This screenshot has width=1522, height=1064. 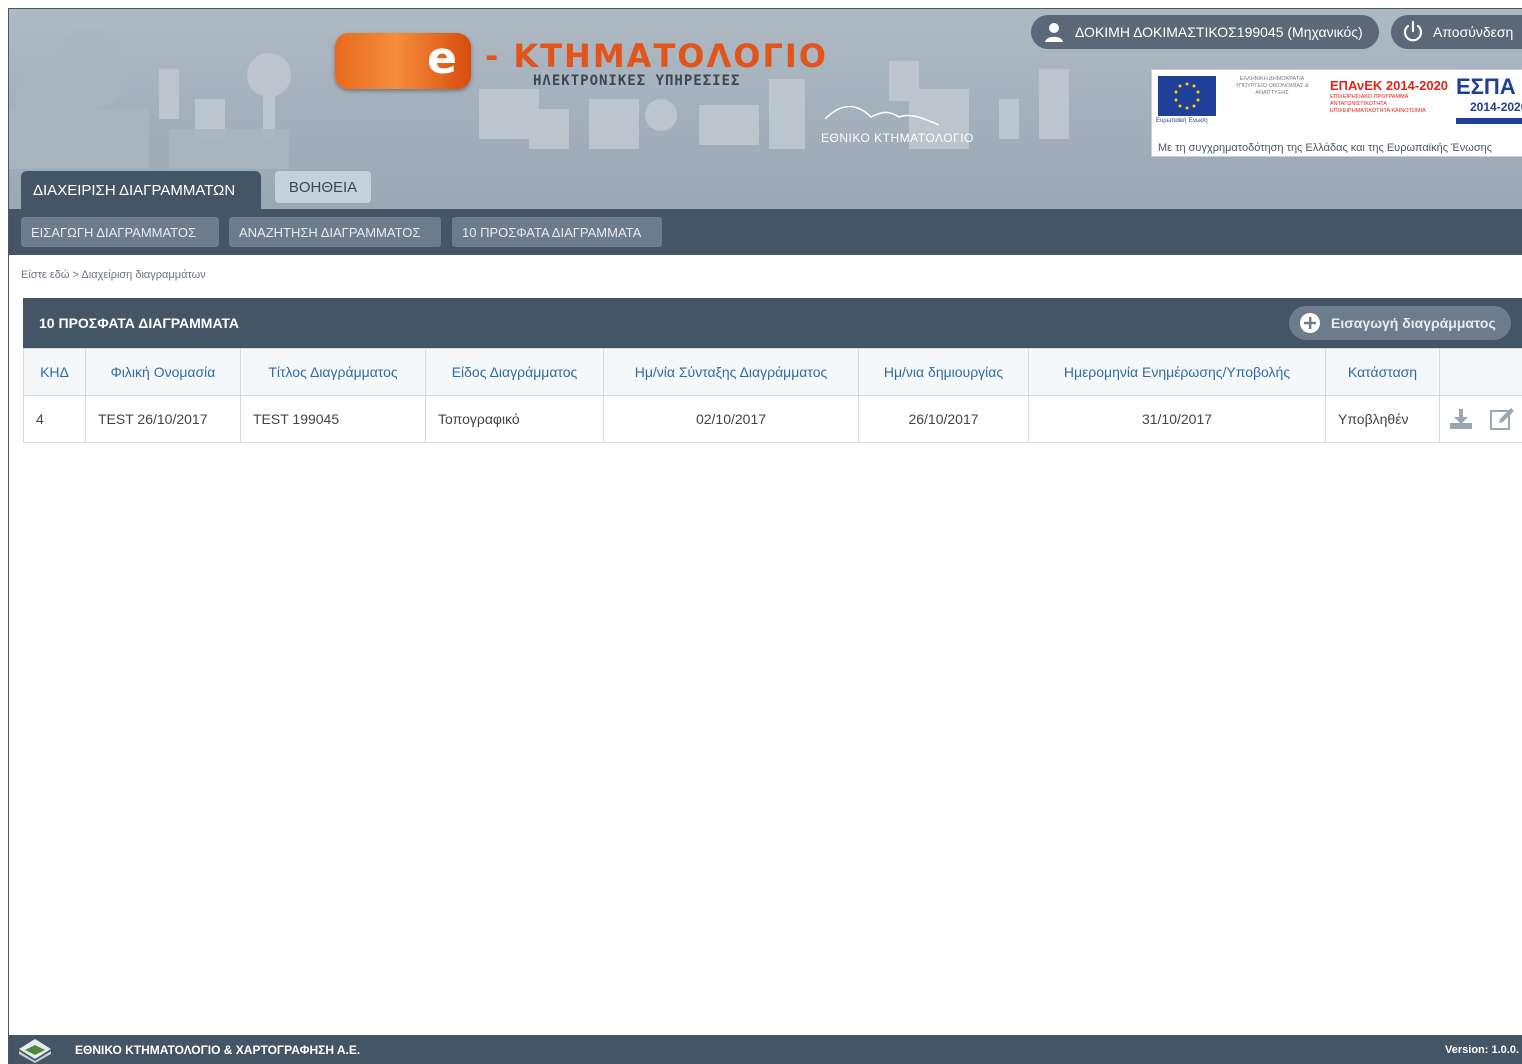 What do you see at coordinates (1480, 372) in the screenshot?
I see `column-header-actions` at bounding box center [1480, 372].